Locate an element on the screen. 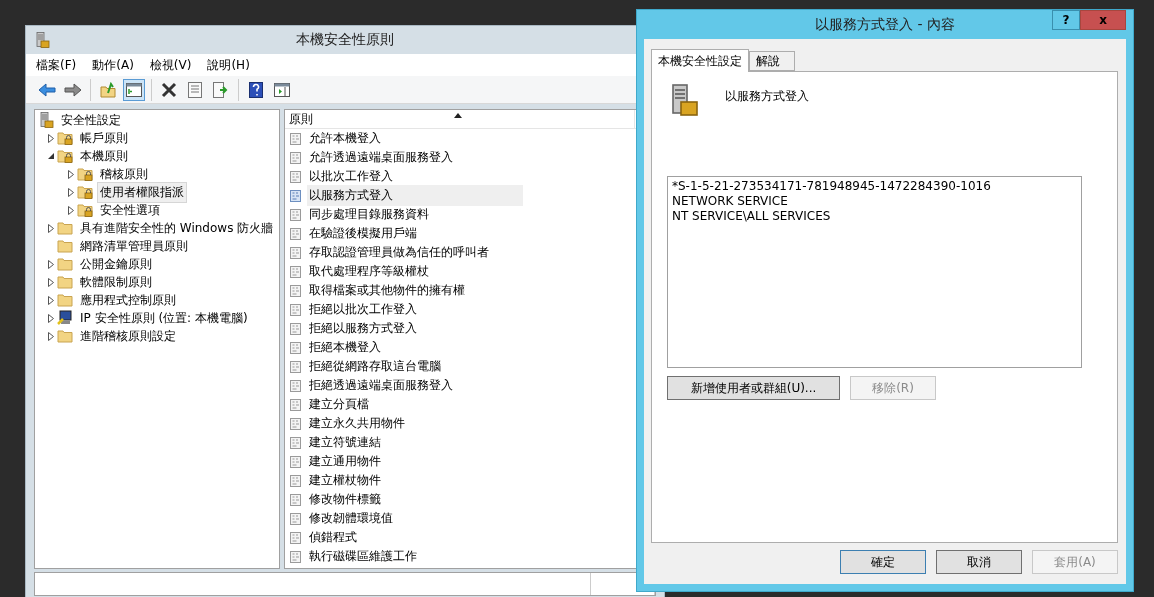 This screenshot has width=1154, height=597. policy-item: 偵錯程式 is located at coordinates (397, 537).